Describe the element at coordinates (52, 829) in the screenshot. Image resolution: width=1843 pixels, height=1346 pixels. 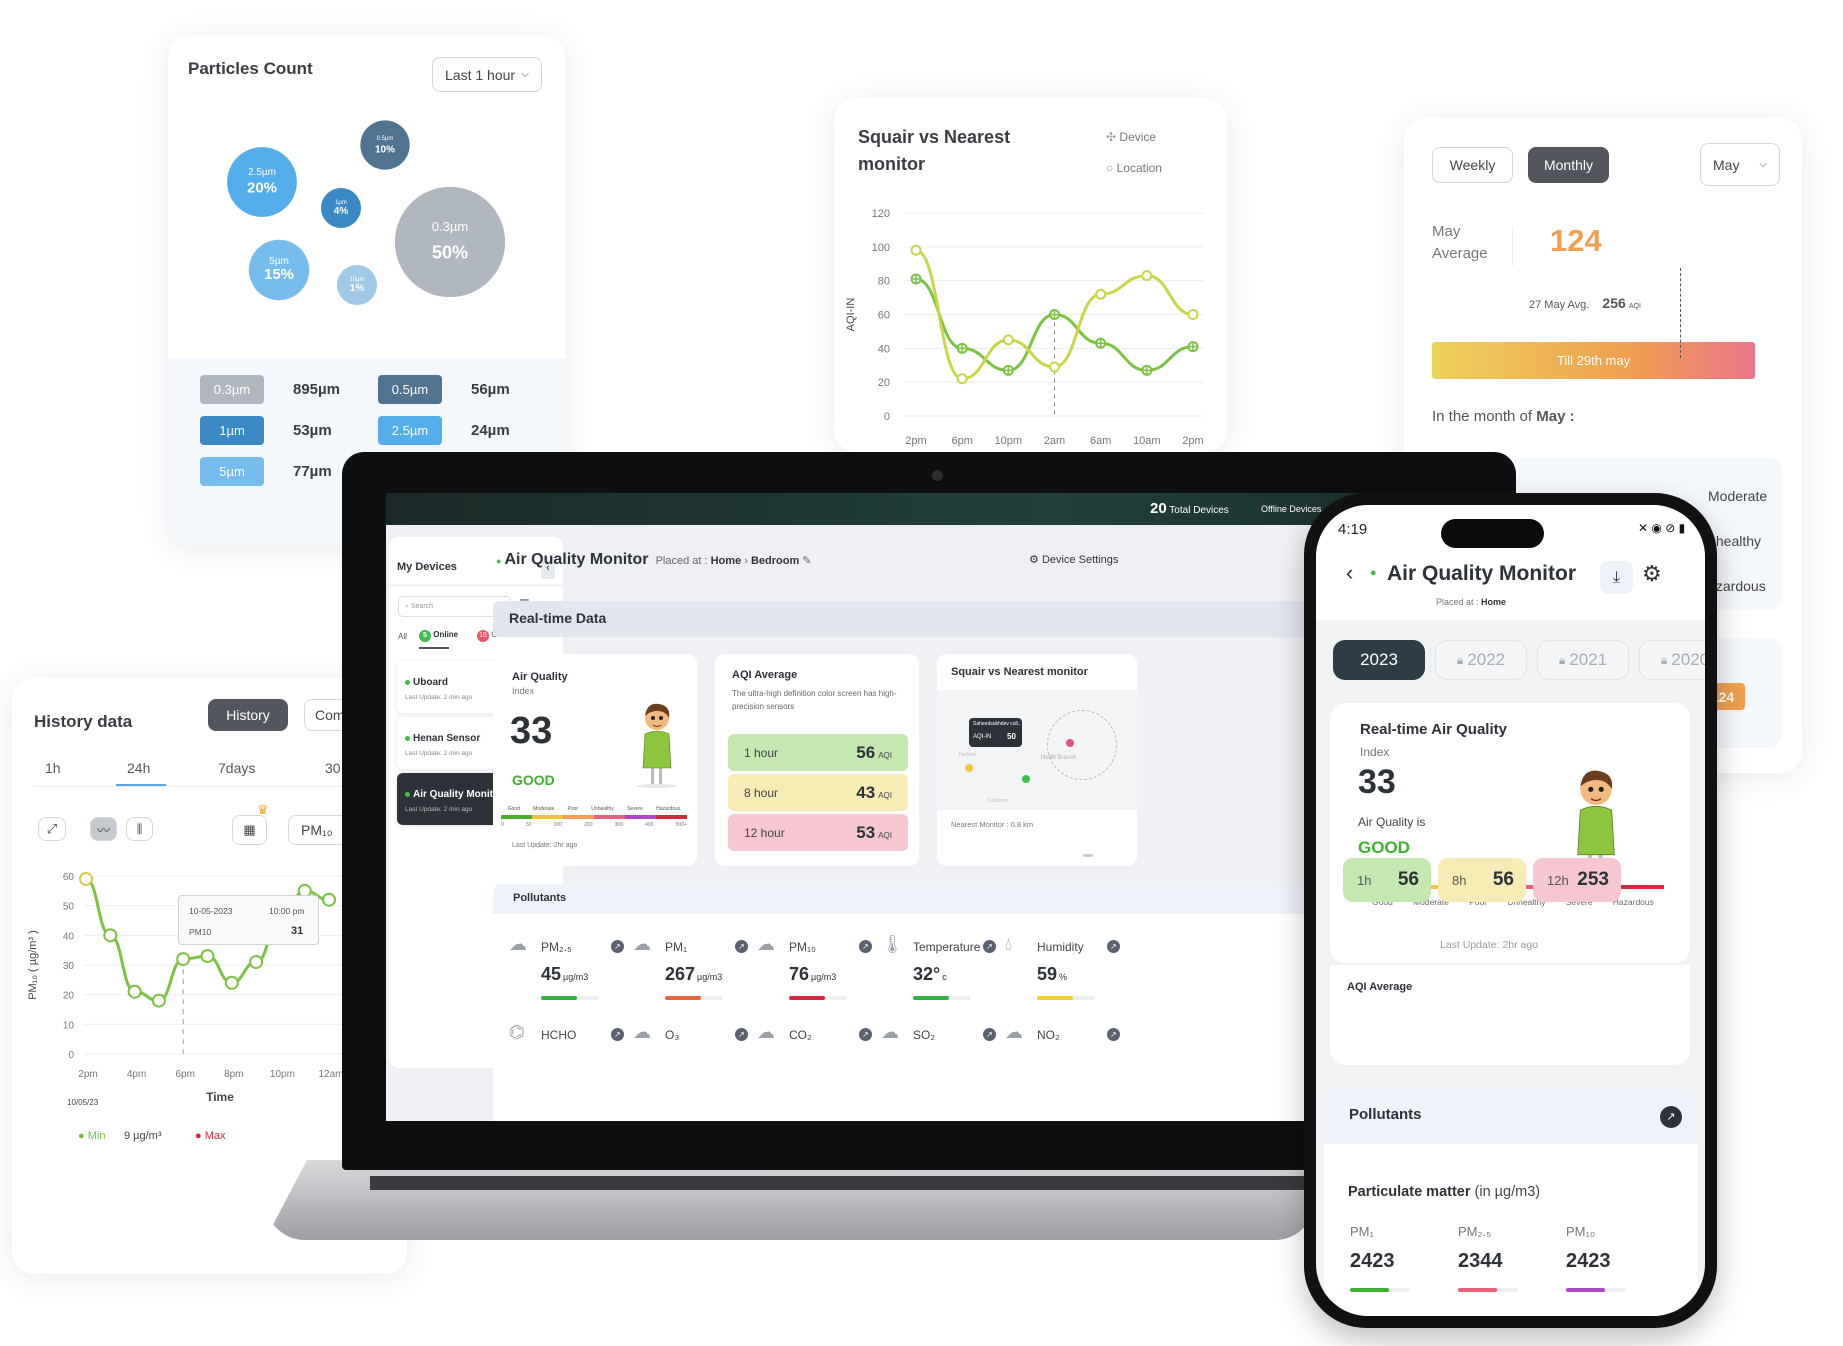
I see `expand-icon: ⤢` at that location.